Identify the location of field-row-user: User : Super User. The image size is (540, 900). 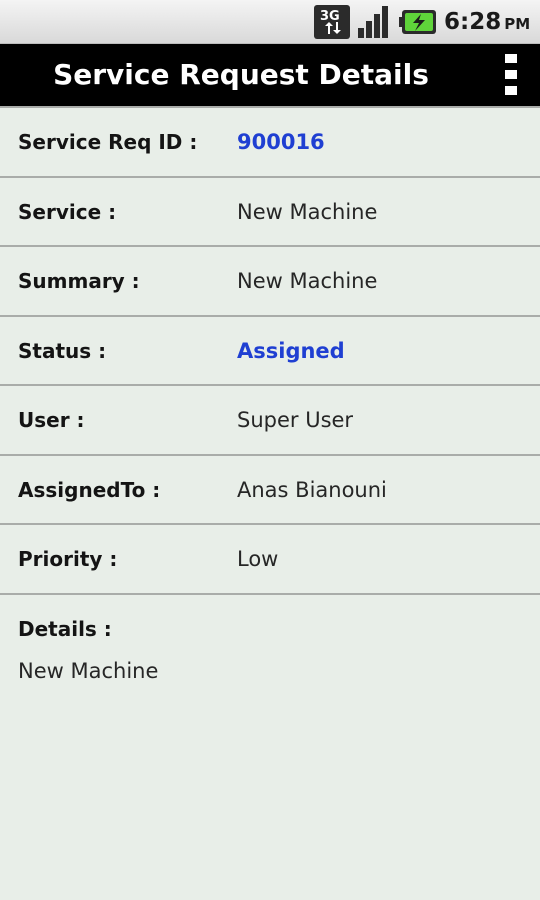
(270, 419).